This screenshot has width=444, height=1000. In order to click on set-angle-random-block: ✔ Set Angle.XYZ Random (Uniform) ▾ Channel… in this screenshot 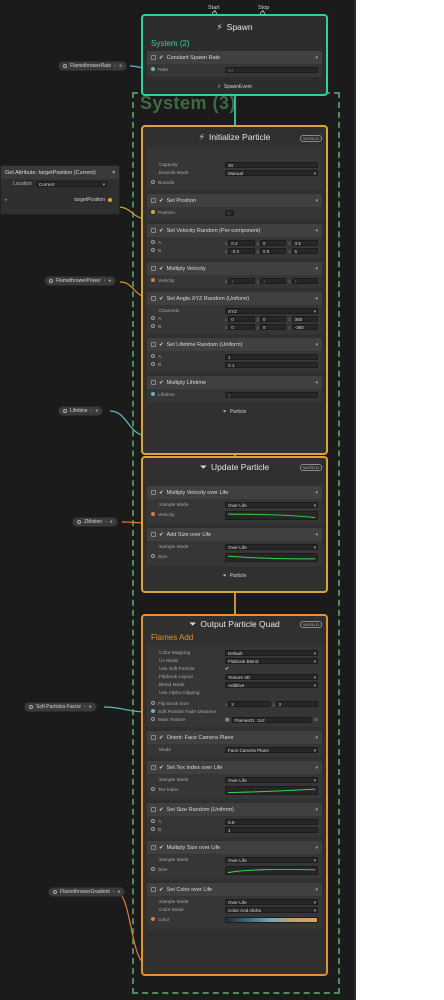, I will do `click(234, 313)`.